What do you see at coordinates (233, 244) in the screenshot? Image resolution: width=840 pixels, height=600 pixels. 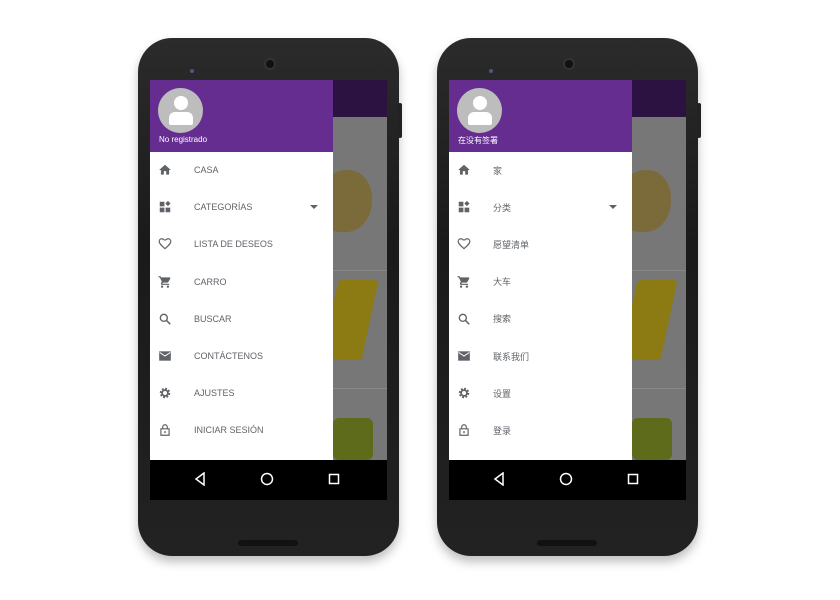 I see `menu-item-label: LISTA DE DESEOS` at bounding box center [233, 244].